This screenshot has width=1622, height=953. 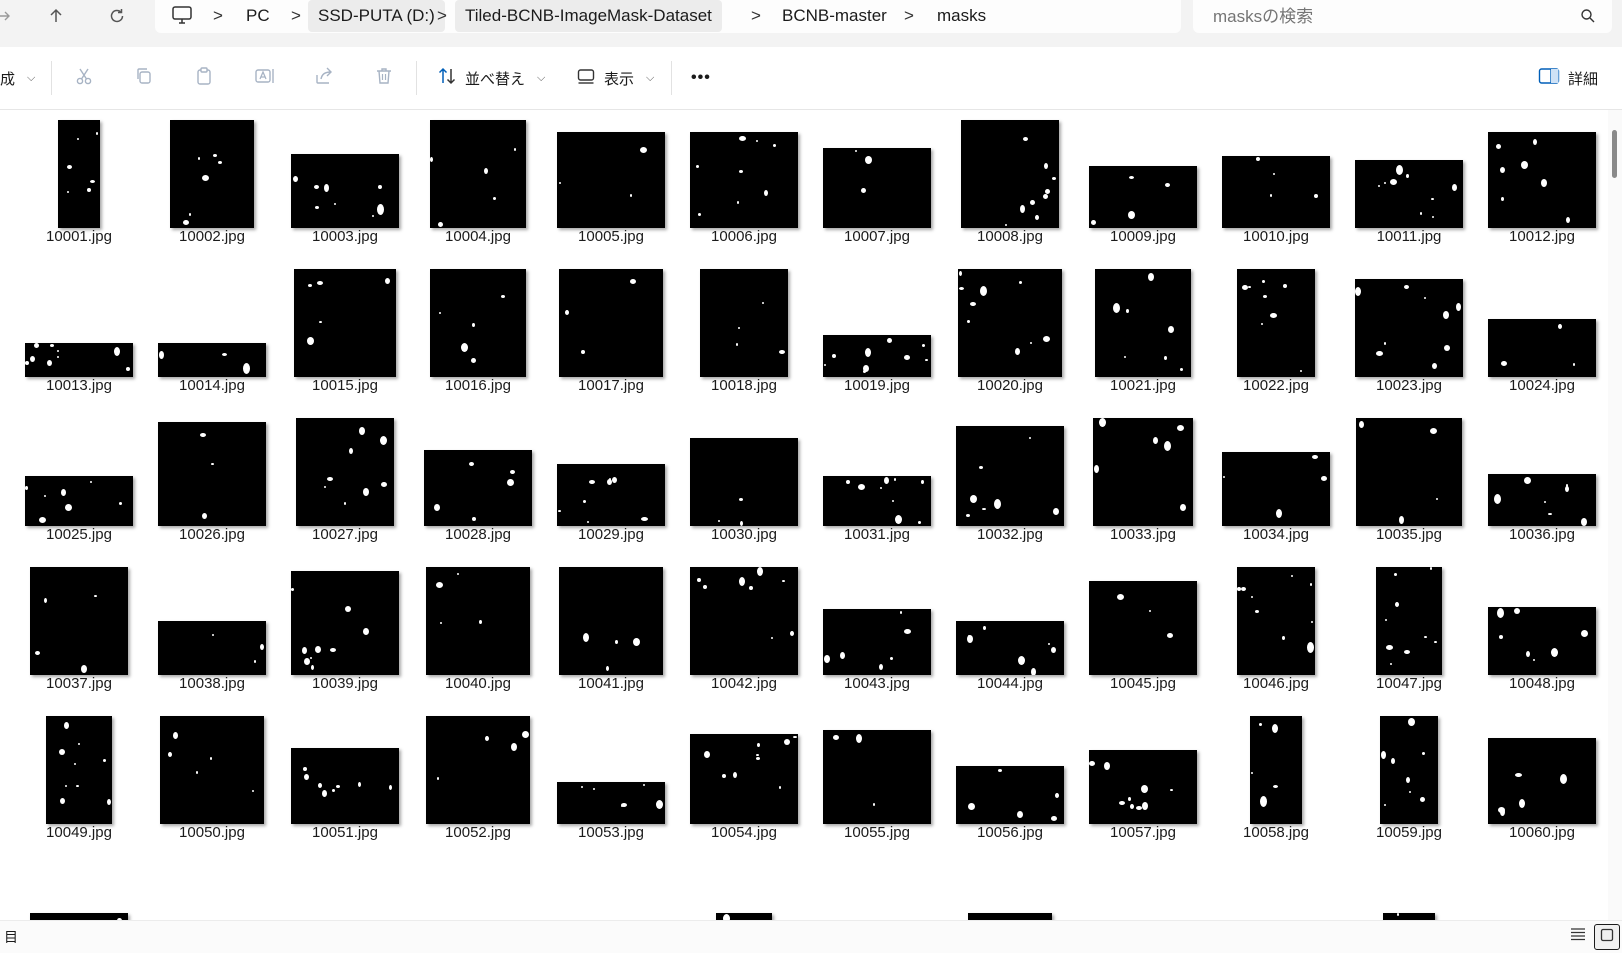 What do you see at coordinates (1143, 477) in the screenshot?
I see `file-item: 10033.jpg` at bounding box center [1143, 477].